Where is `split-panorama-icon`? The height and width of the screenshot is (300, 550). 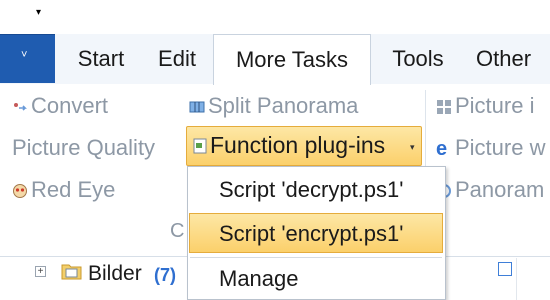 split-panorama-icon is located at coordinates (197, 107).